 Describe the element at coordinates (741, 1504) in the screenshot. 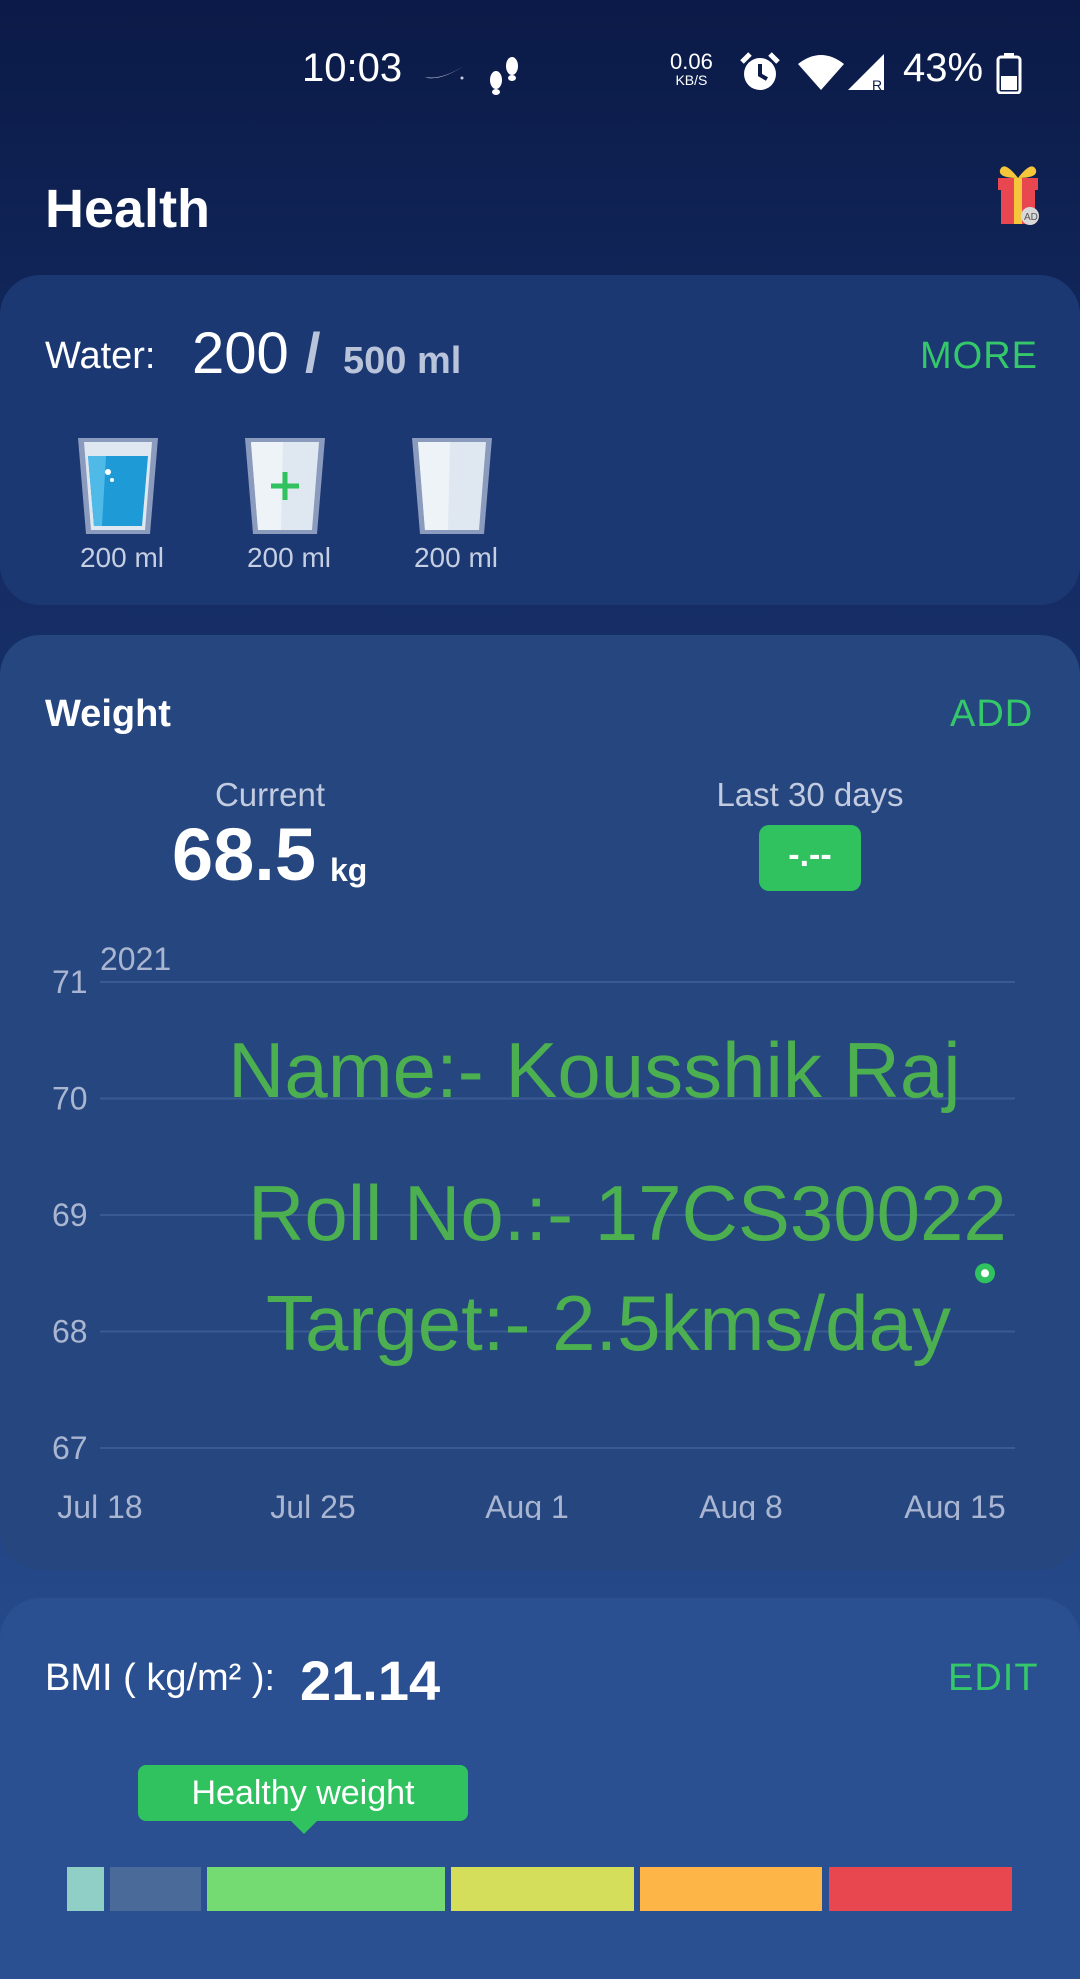

I see `chart-x-tick-label: Aug 8` at that location.